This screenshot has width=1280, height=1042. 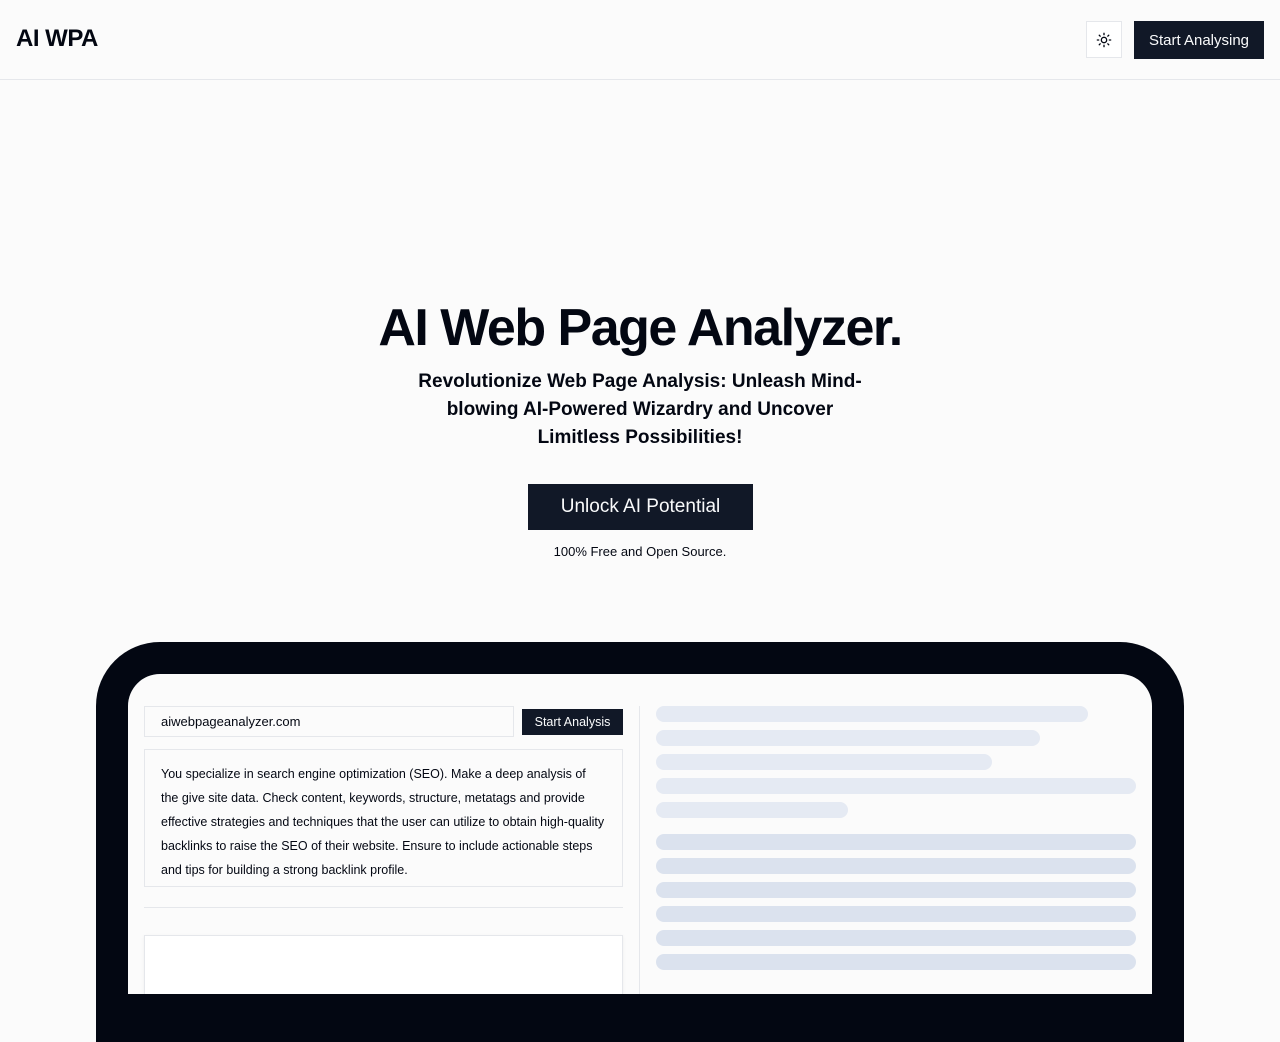 What do you see at coordinates (640, 551) in the screenshot?
I see `free-open-source-note: 100% Free and Open Source.` at bounding box center [640, 551].